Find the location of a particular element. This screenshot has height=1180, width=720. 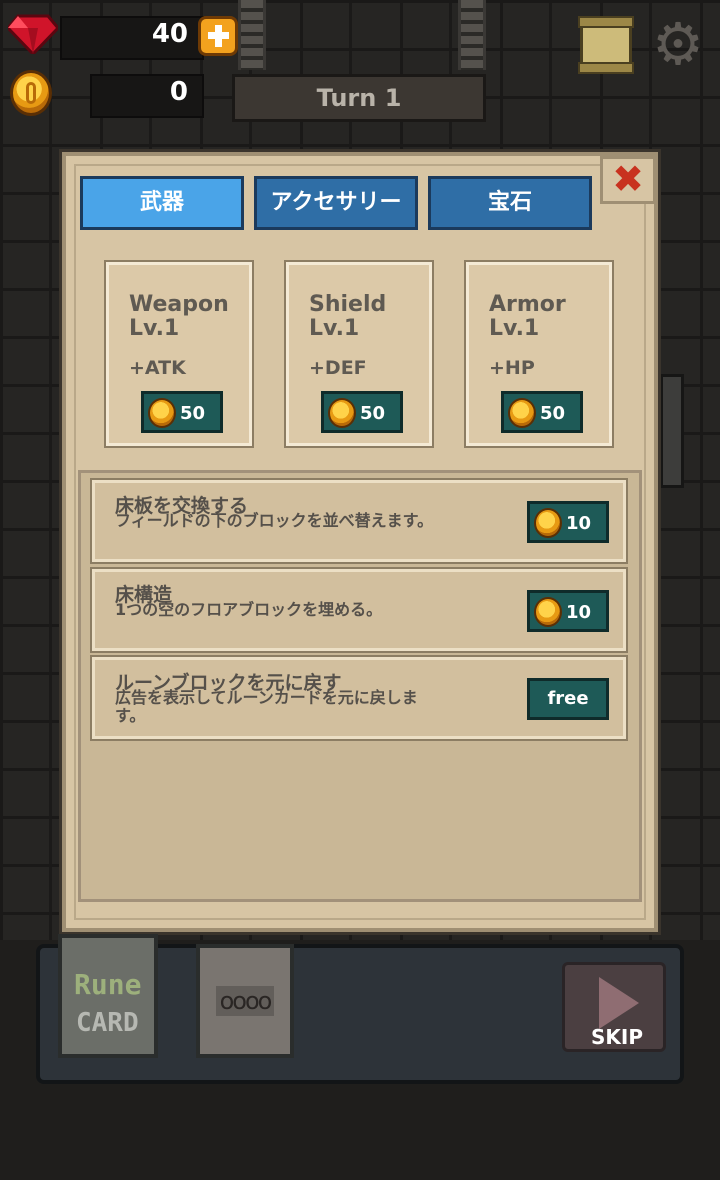

side-token is located at coordinates (672, 431).